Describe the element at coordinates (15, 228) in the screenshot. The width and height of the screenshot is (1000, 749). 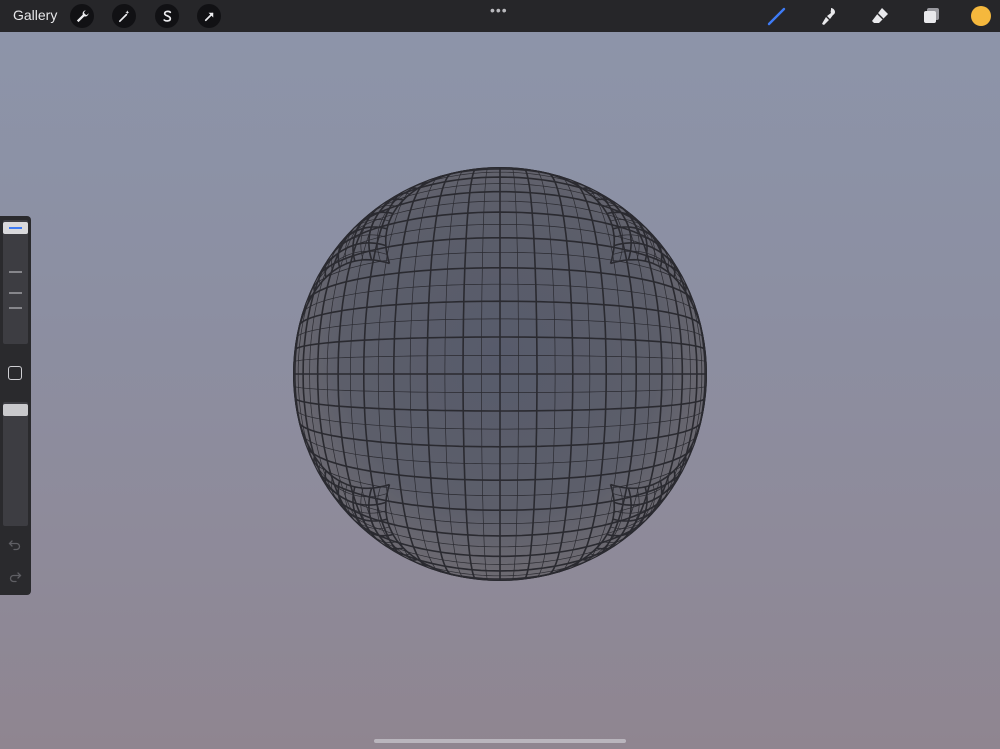
I see `brush-size-thumb` at that location.